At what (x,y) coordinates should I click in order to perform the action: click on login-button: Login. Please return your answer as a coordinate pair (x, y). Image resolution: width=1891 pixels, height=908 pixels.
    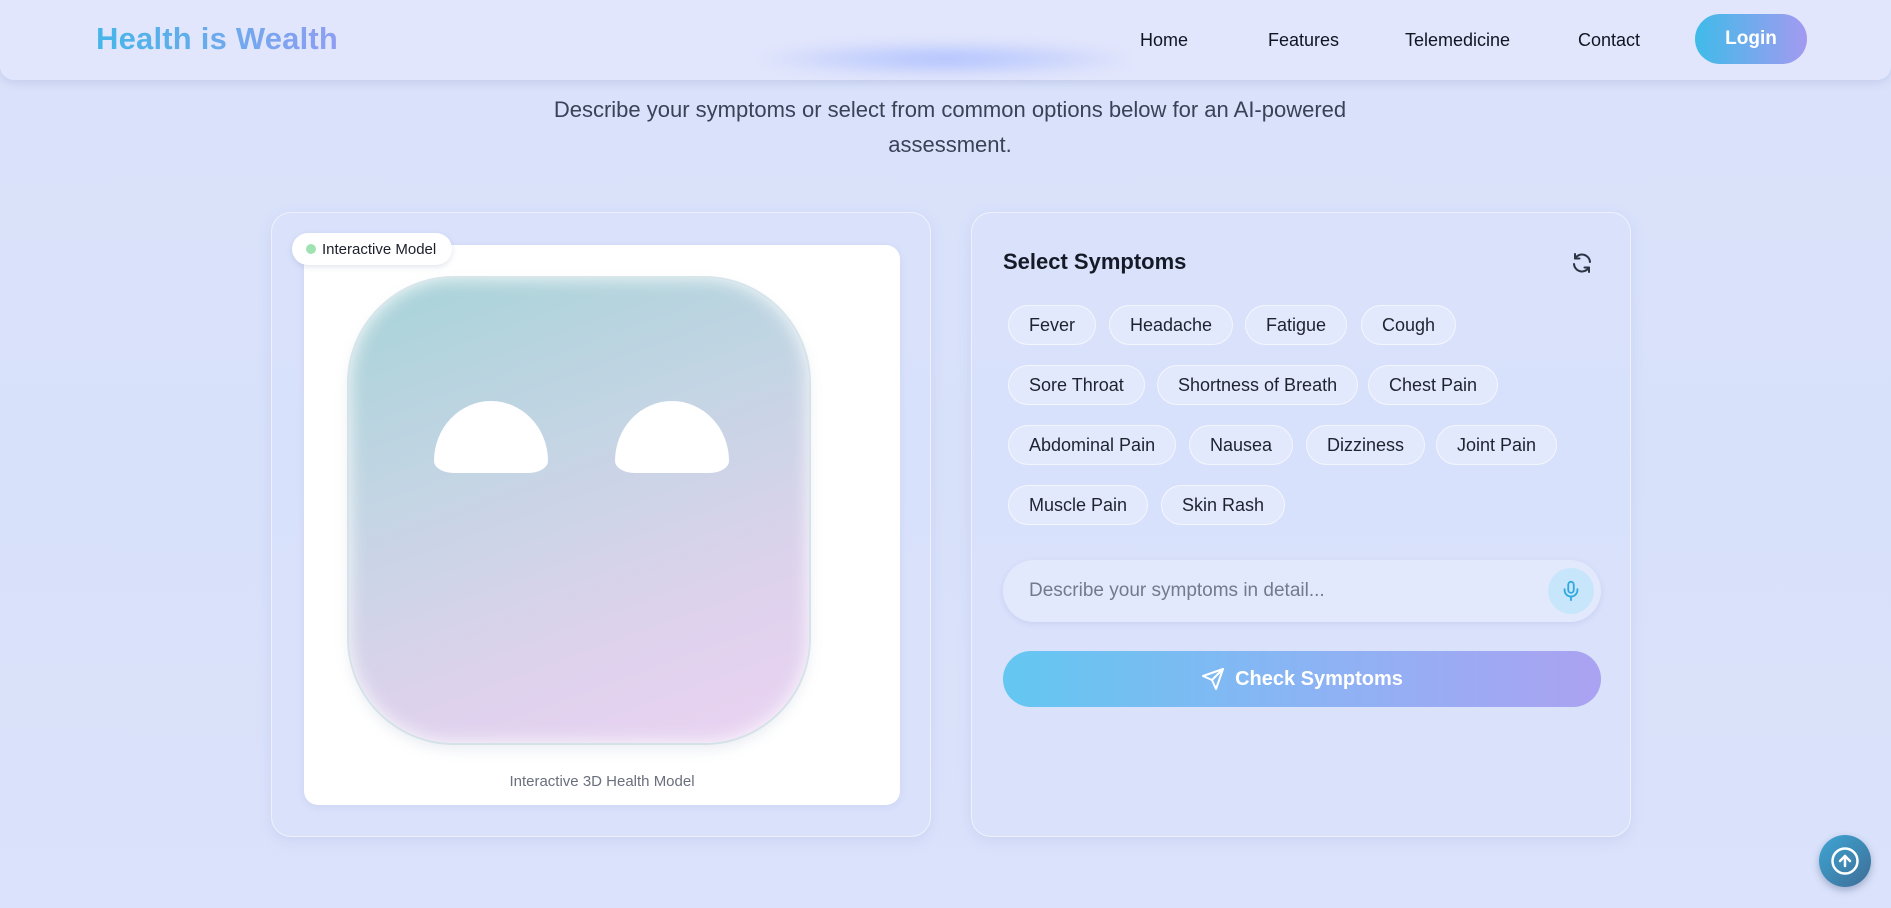
    Looking at the image, I should click on (1751, 39).